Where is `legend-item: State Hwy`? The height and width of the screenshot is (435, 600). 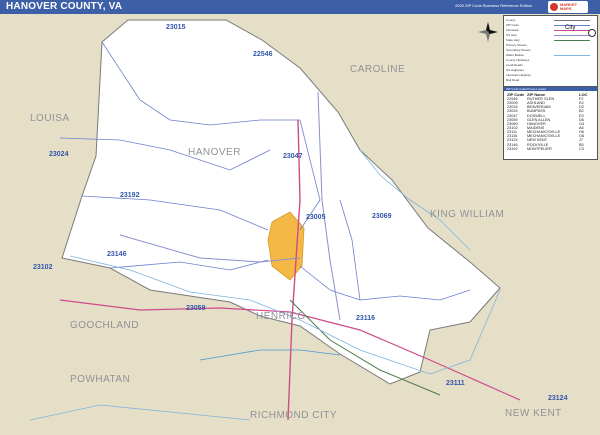 legend-item: State Hwy is located at coordinates (513, 40).